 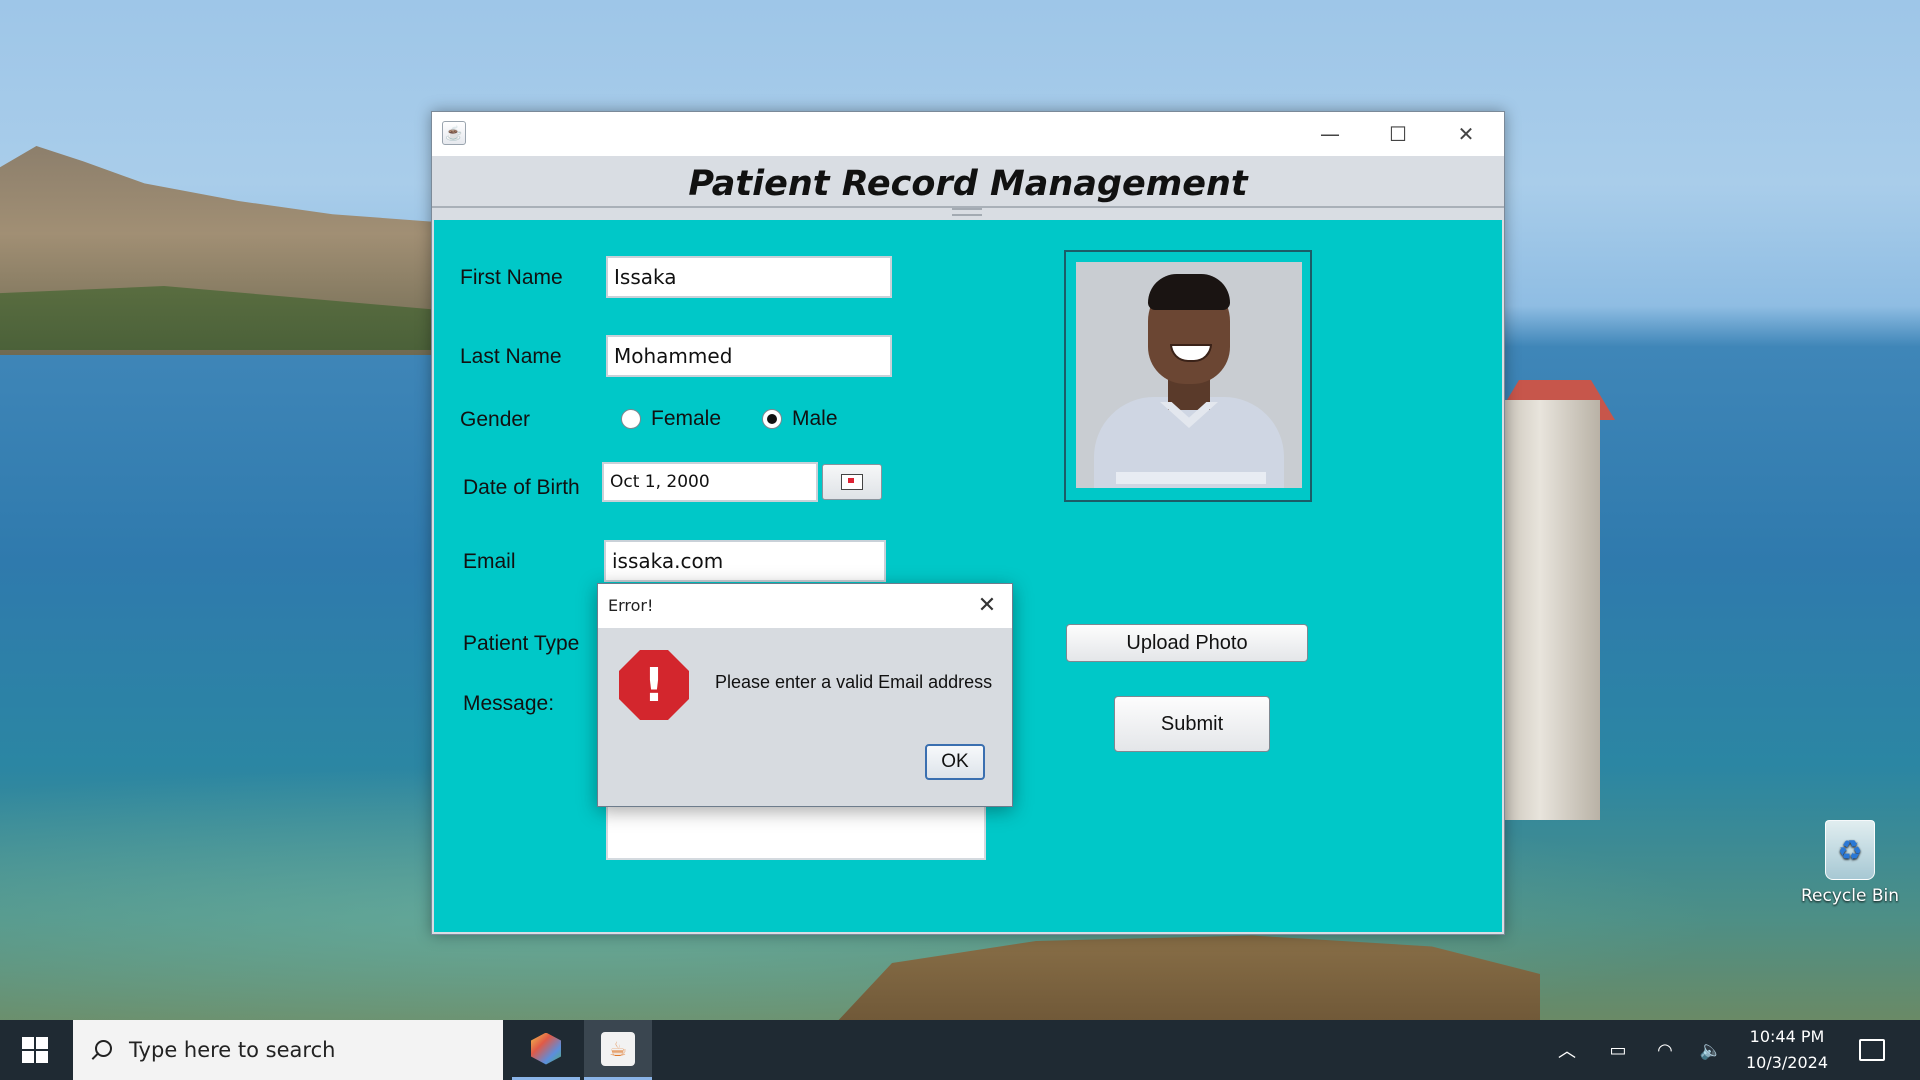 I want to click on taskbar-netbeans, so click(x=546, y=1050).